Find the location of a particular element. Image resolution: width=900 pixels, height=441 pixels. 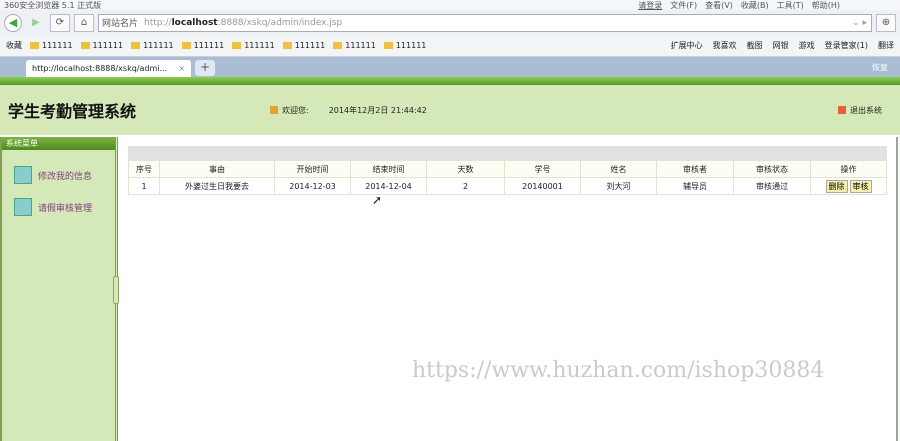

table-toolbar is located at coordinates (507, 153).